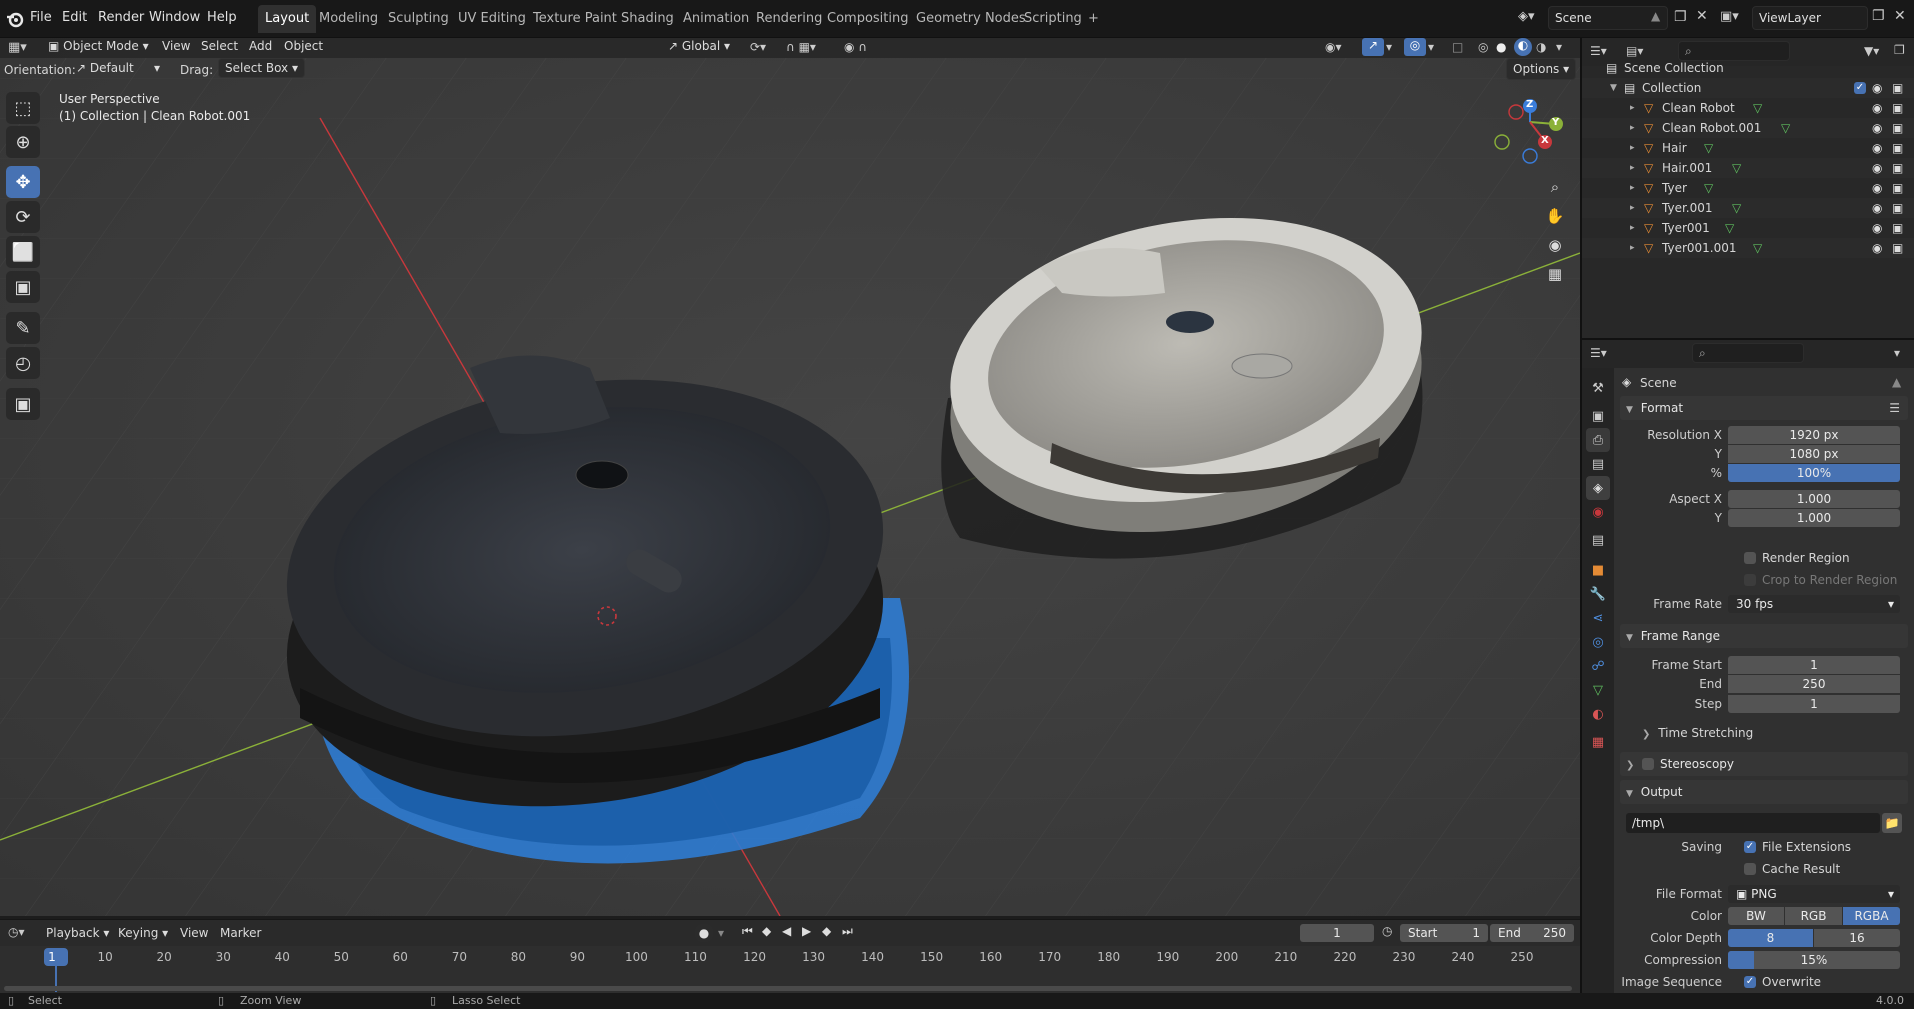  I want to click on properties-search-input: ⌕, so click(1748, 353).